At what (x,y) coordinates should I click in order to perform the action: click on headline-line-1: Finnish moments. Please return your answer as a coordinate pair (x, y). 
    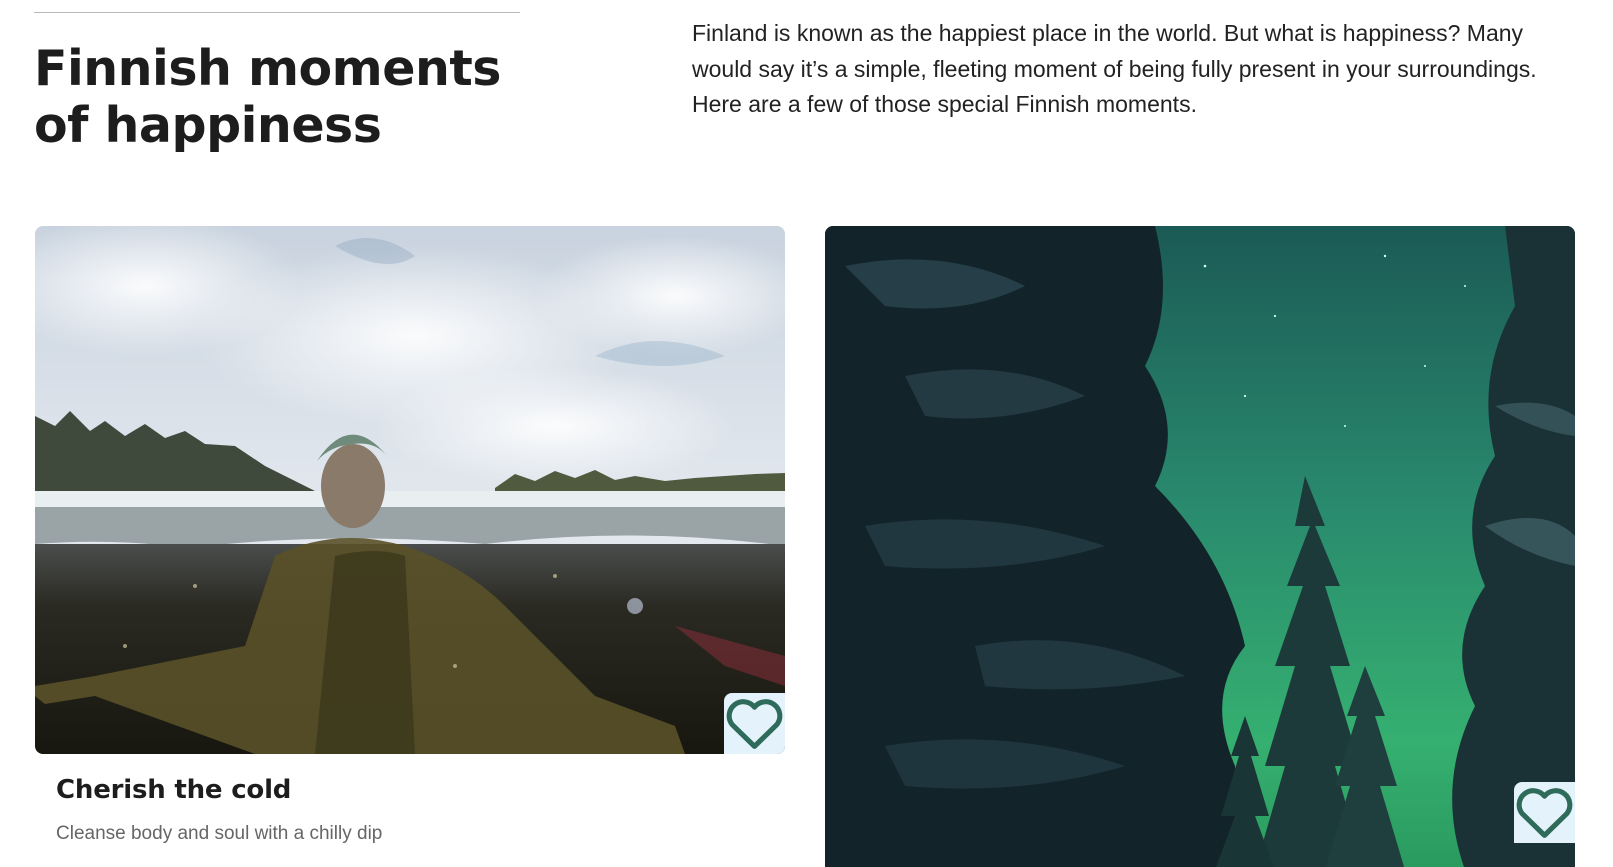
    Looking at the image, I should click on (267, 68).